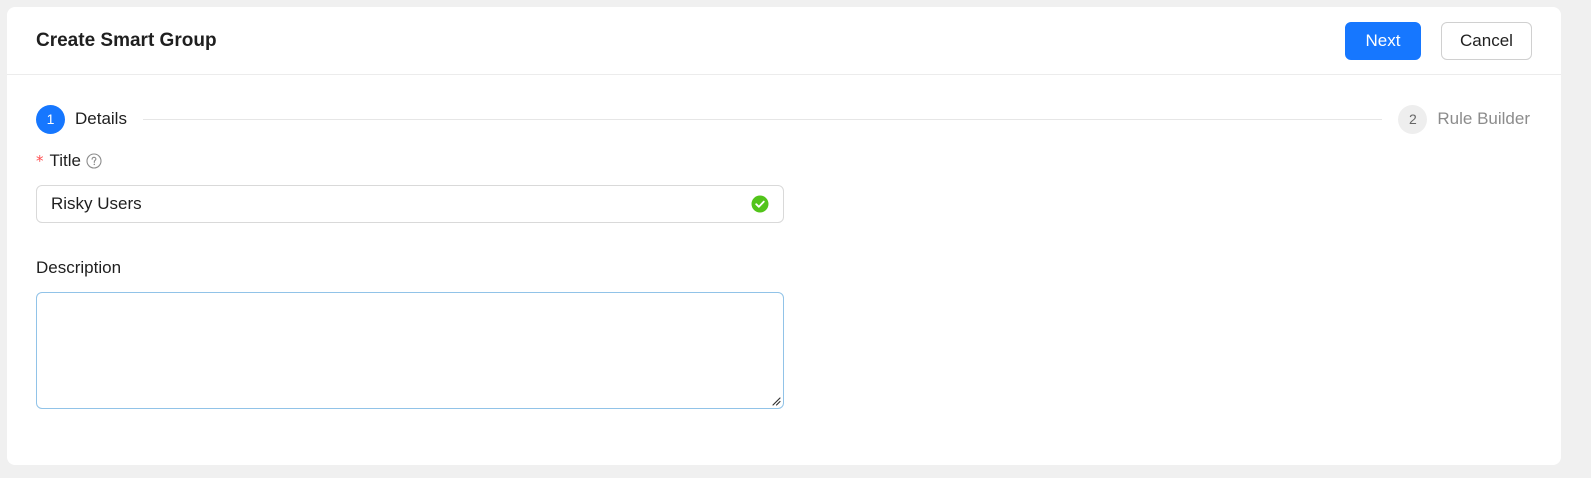  Describe the element at coordinates (381, 204) in the screenshot. I see `title-input` at that location.